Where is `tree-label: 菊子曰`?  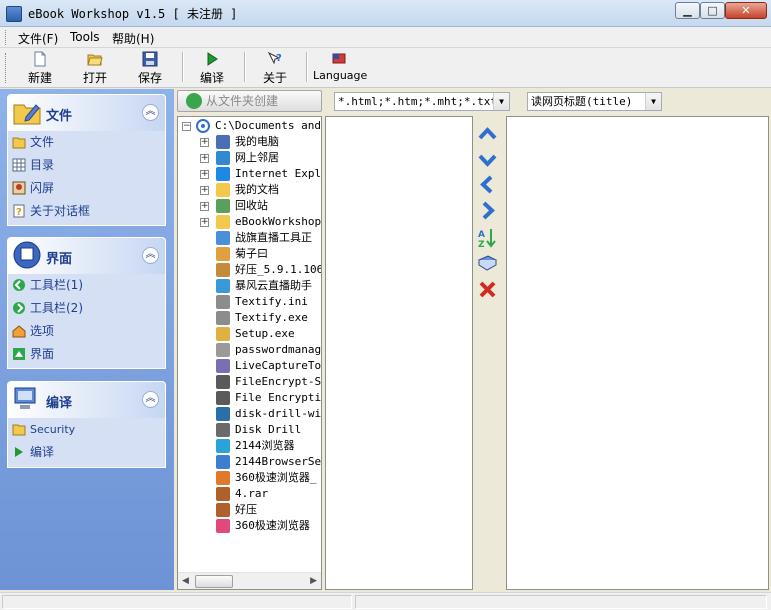
tree-label: 菊子曰 is located at coordinates (251, 253).